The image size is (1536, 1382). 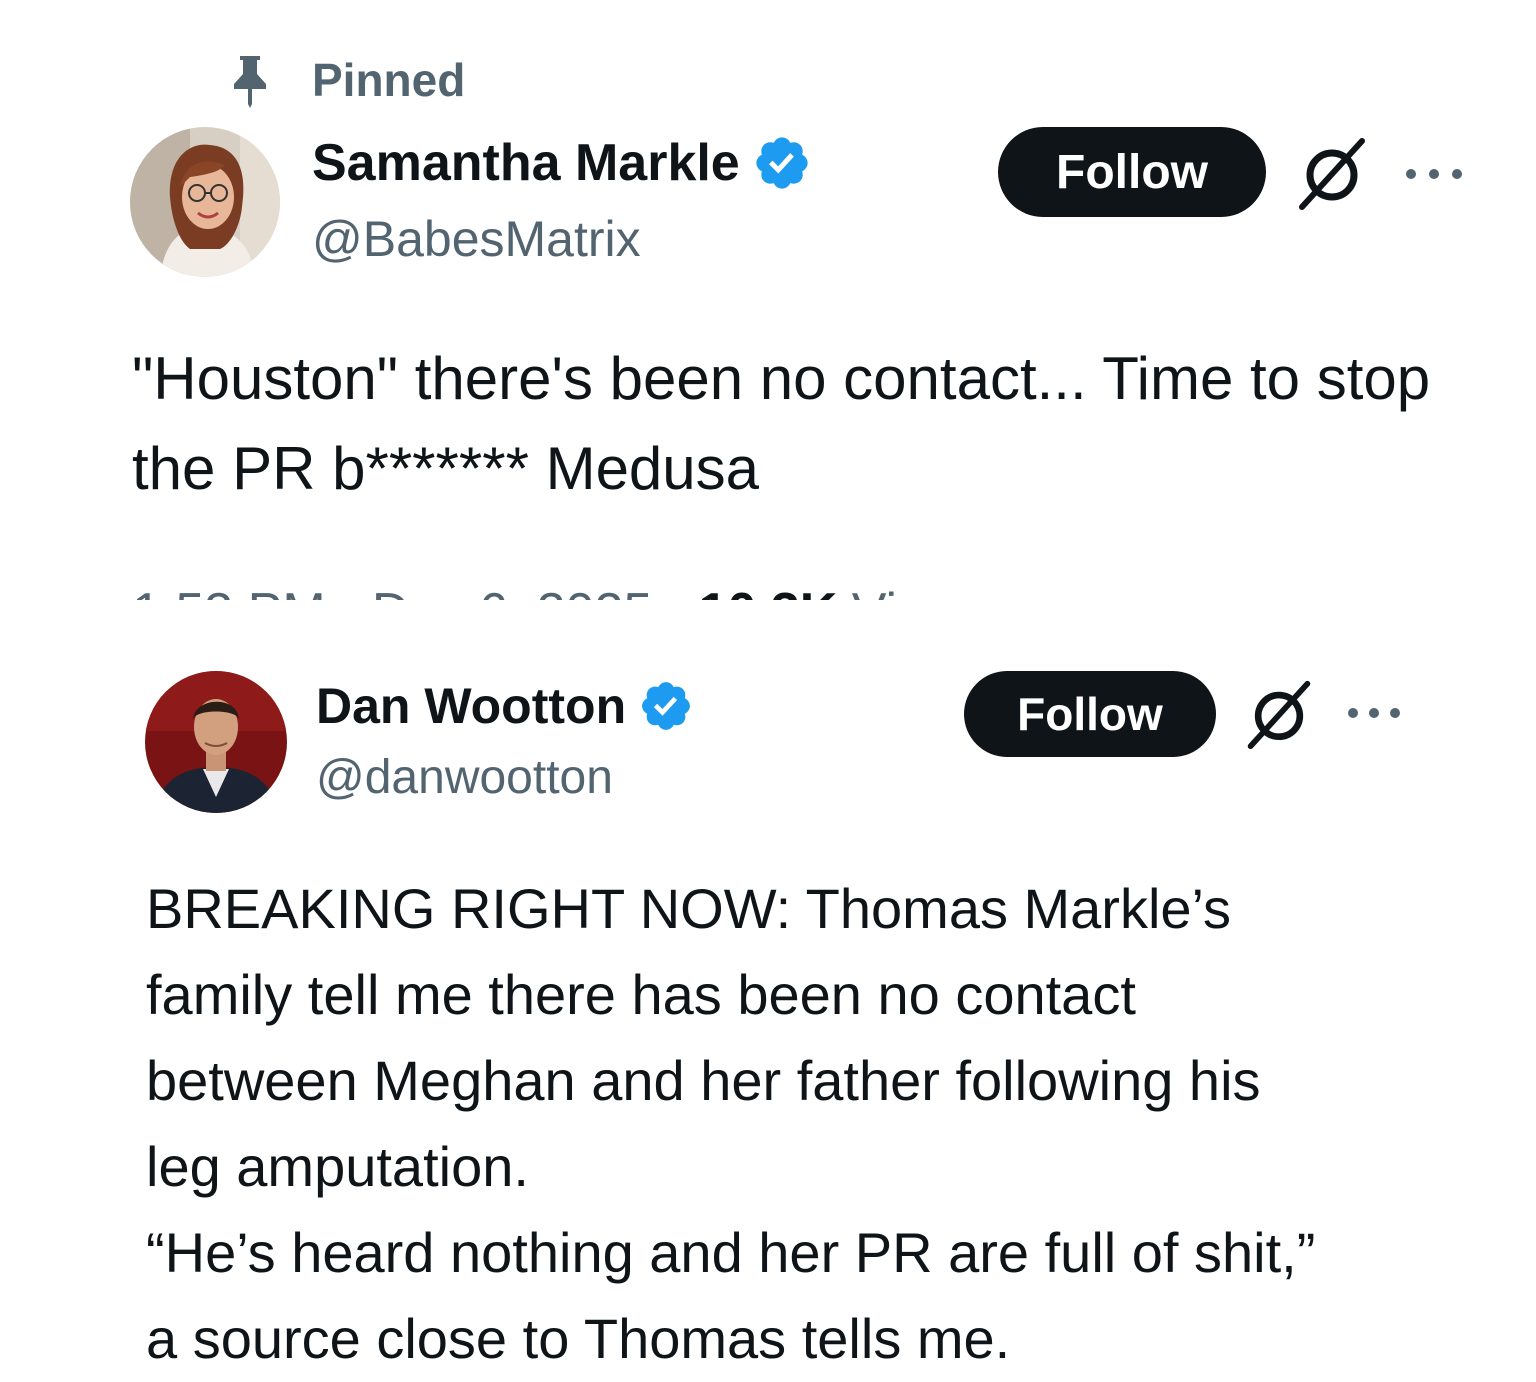 What do you see at coordinates (476, 239) in the screenshot?
I see `author-handle: @BabesMatrix` at bounding box center [476, 239].